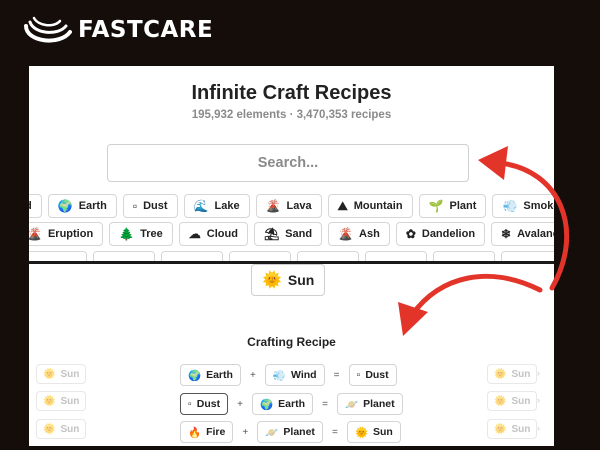  What do you see at coordinates (291, 115) in the screenshot?
I see `page-stats: 195,932 elements · 3,470,353 recipes` at bounding box center [291, 115].